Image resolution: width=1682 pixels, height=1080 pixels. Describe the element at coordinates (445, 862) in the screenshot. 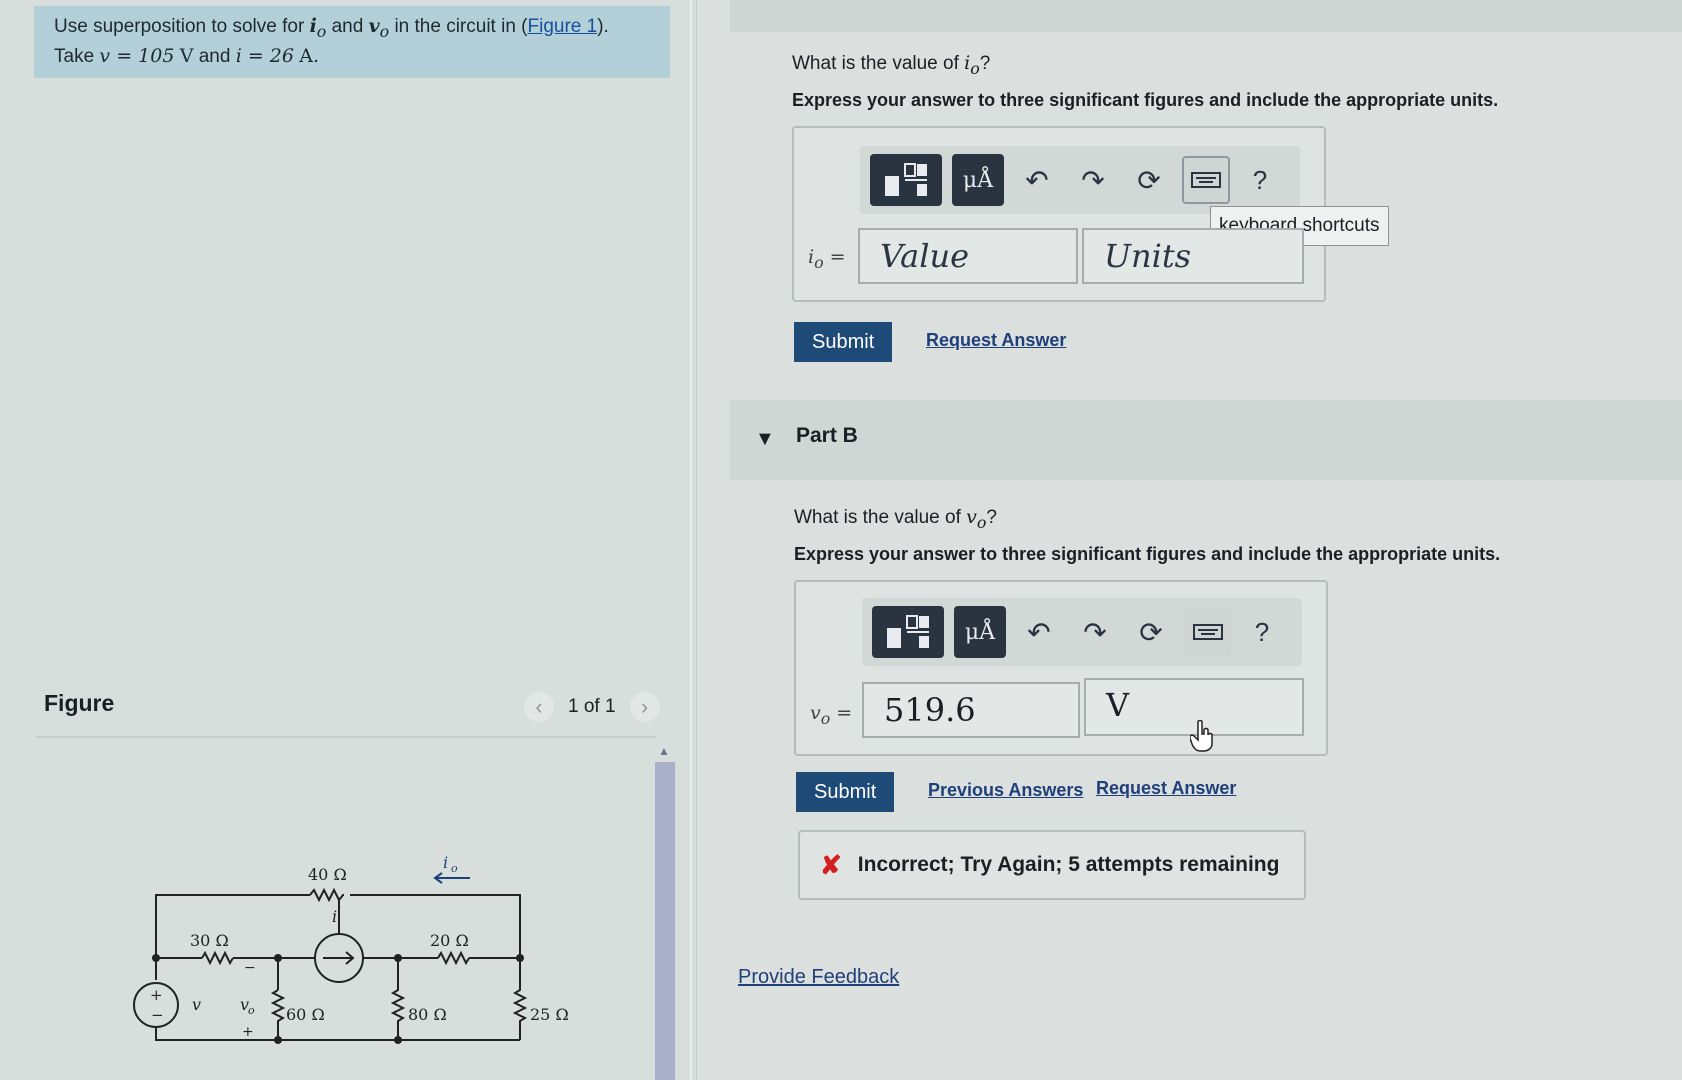

I see `label-io: i` at that location.